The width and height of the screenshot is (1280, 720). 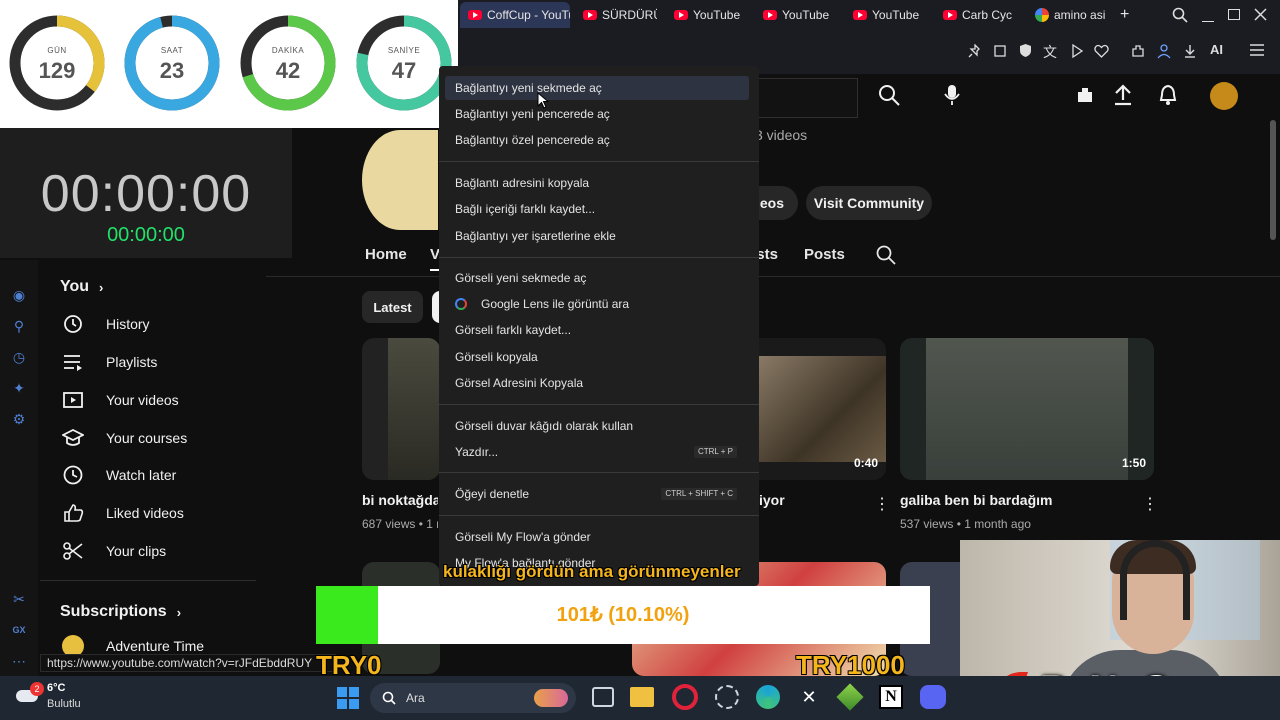 What do you see at coordinates (1273, 180) in the screenshot?
I see `page-scrollbar` at bounding box center [1273, 180].